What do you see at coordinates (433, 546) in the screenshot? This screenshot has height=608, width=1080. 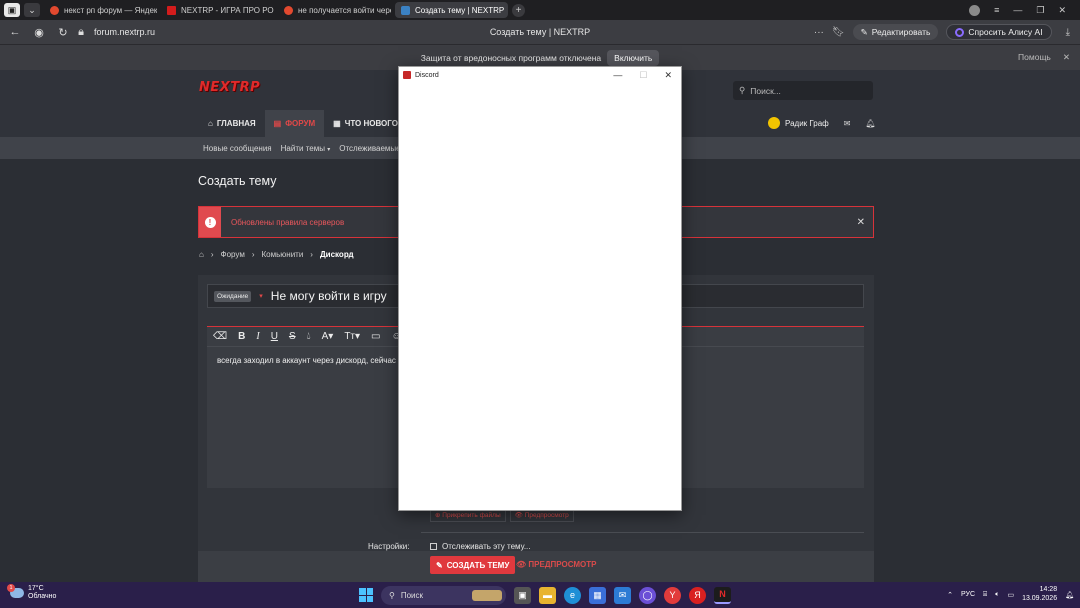 I see `checkbox-box` at bounding box center [433, 546].